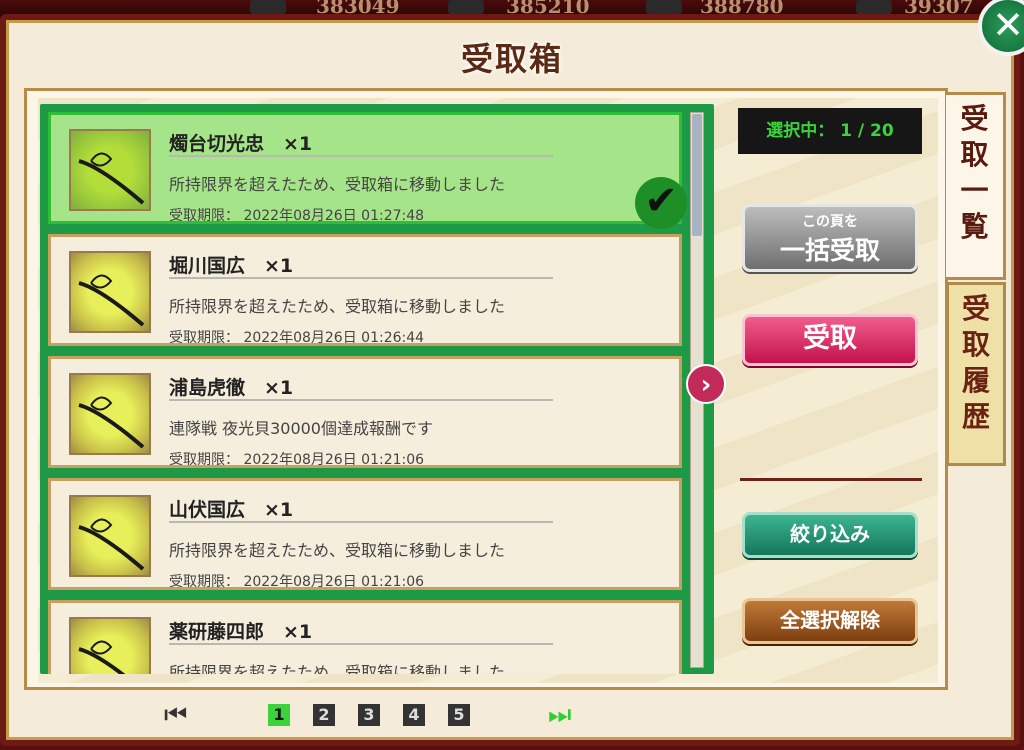 Image resolution: width=1024 pixels, height=750 pixels. What do you see at coordinates (661, 203) in the screenshot?
I see `check-icon: ✔` at bounding box center [661, 203].